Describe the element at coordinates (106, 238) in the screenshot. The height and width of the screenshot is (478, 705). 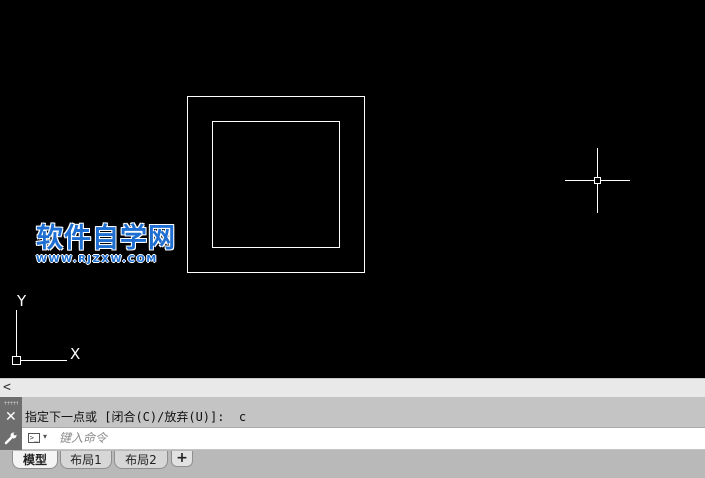
I see `watermark-title: 软件自学网` at that location.